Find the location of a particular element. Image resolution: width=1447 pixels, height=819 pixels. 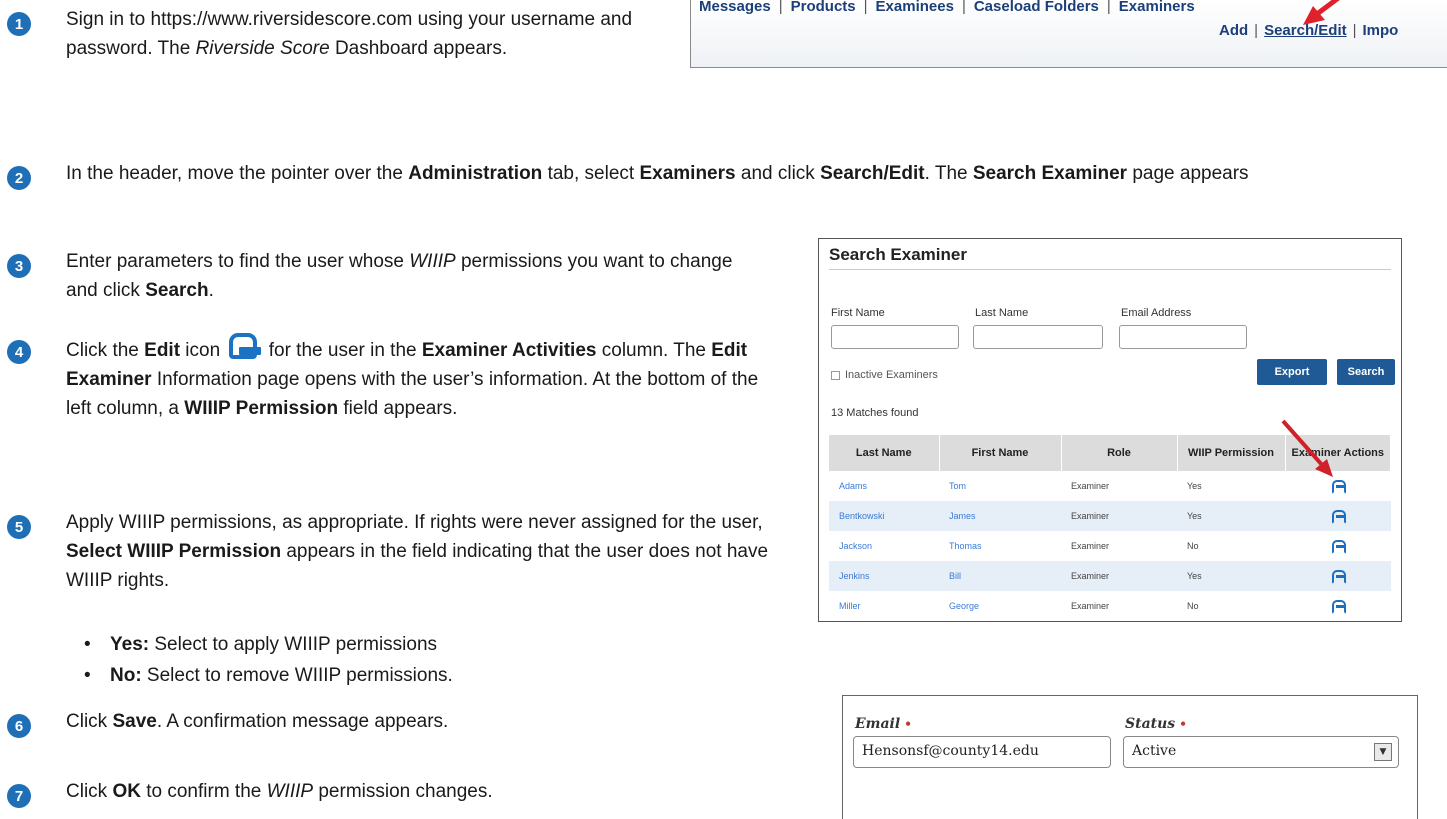

bullet-no-text: Select to remove WIIIP permissions. is located at coordinates (297, 675).